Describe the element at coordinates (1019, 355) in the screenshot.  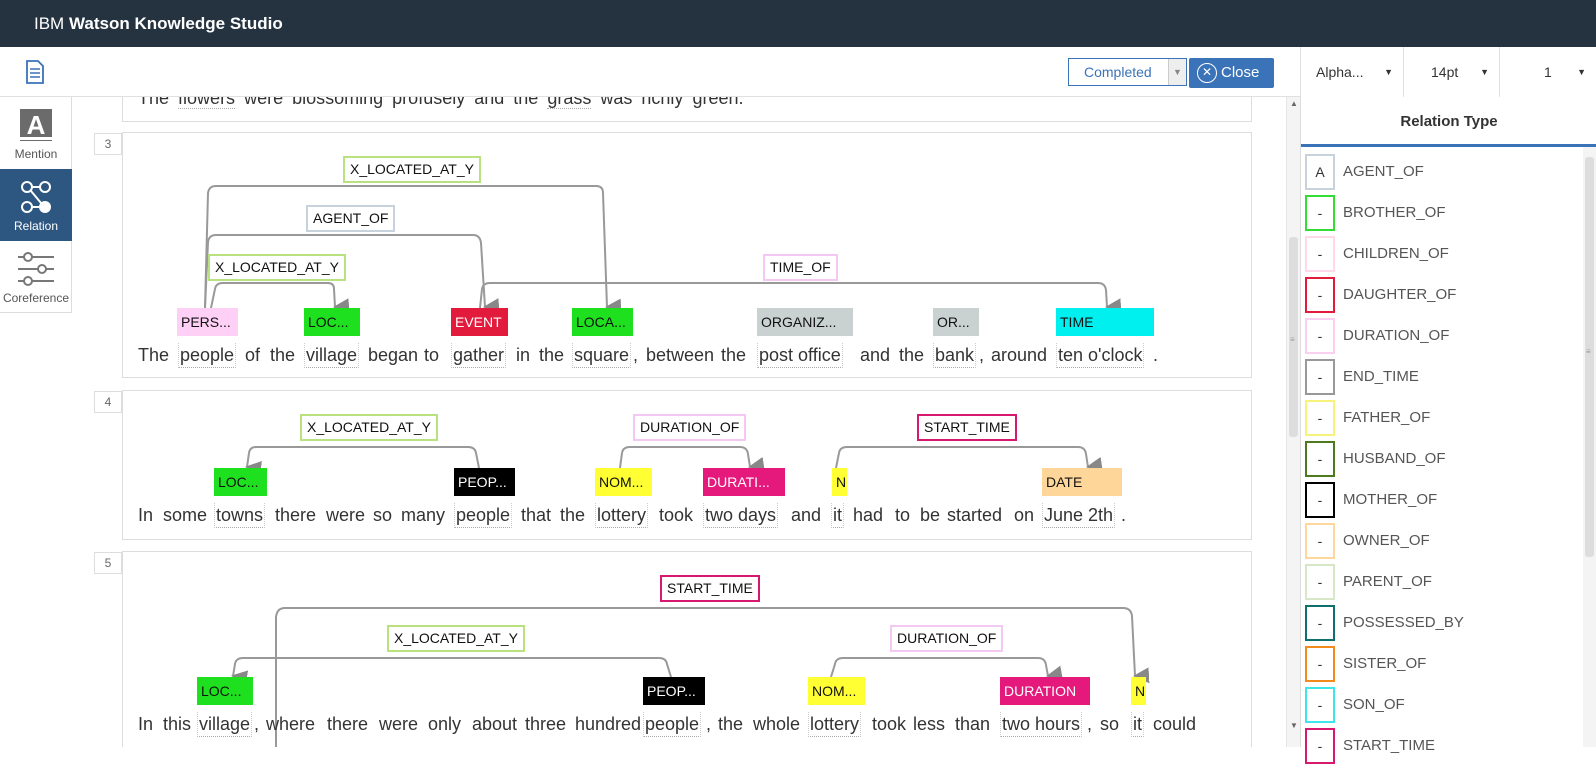
I see `word: around` at that location.